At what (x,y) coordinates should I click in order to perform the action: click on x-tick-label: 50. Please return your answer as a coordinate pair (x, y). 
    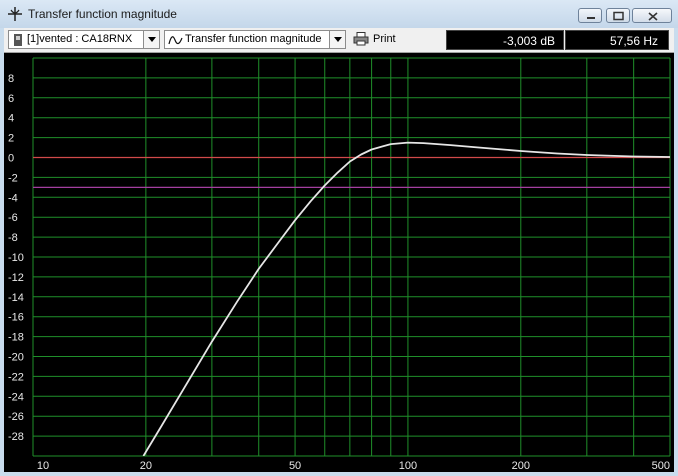
    Looking at the image, I should click on (295, 466).